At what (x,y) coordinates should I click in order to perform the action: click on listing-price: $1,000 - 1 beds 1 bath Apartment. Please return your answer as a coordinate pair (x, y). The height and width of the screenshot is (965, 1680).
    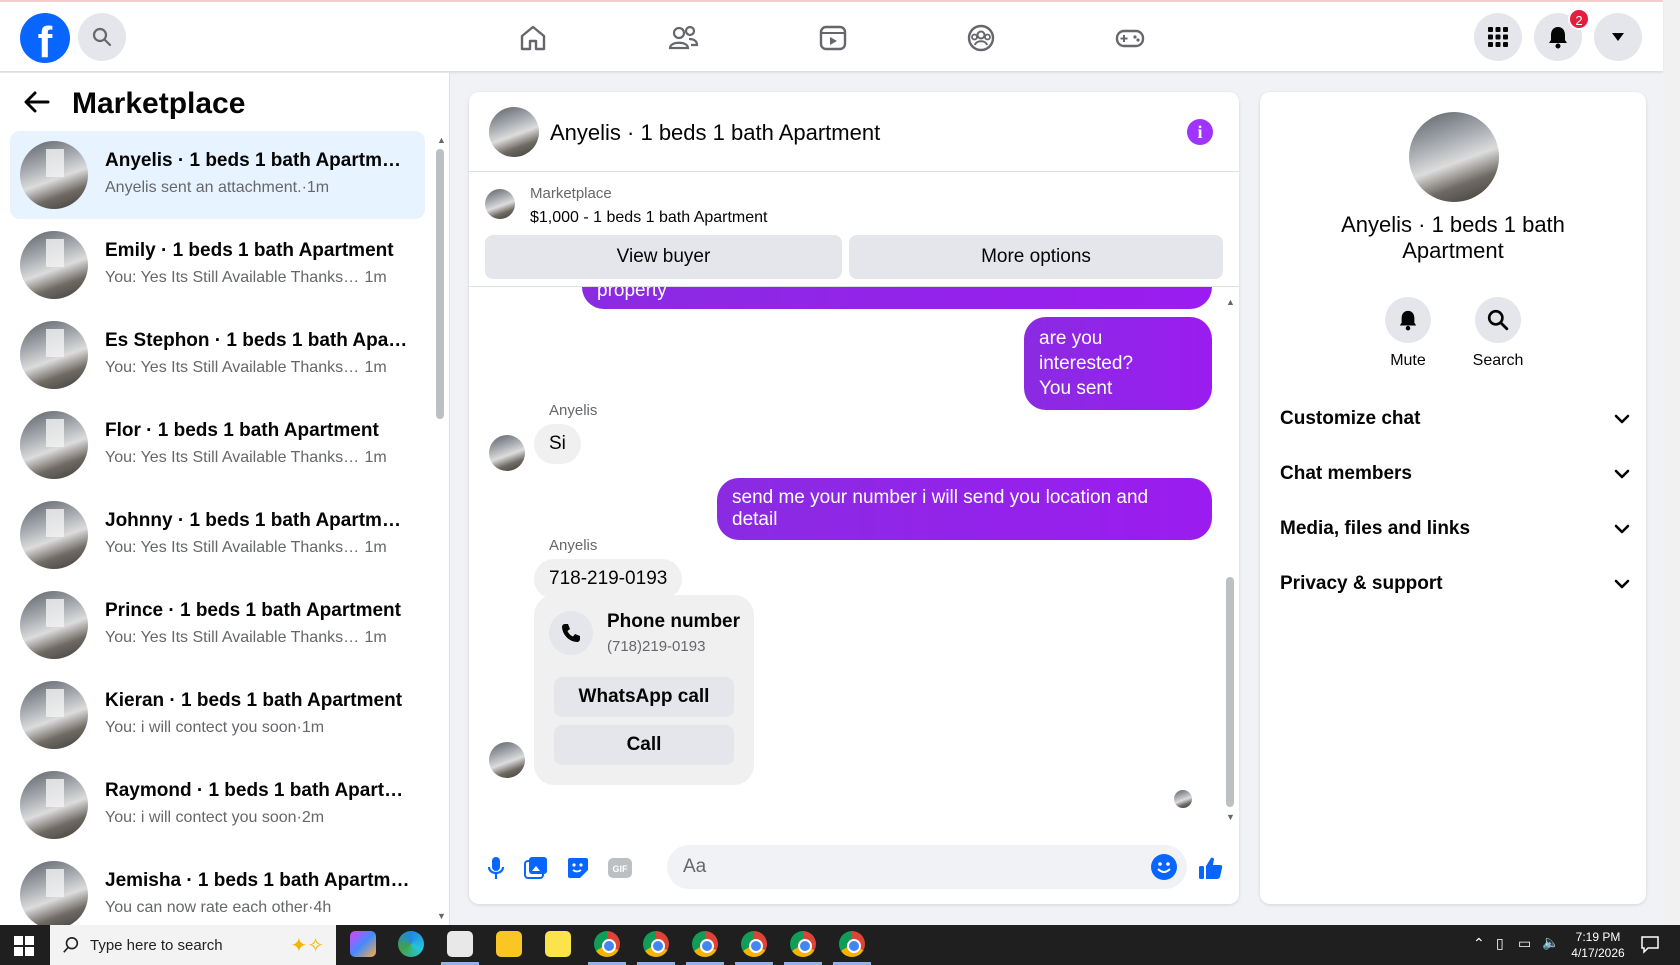
    Looking at the image, I should click on (649, 218).